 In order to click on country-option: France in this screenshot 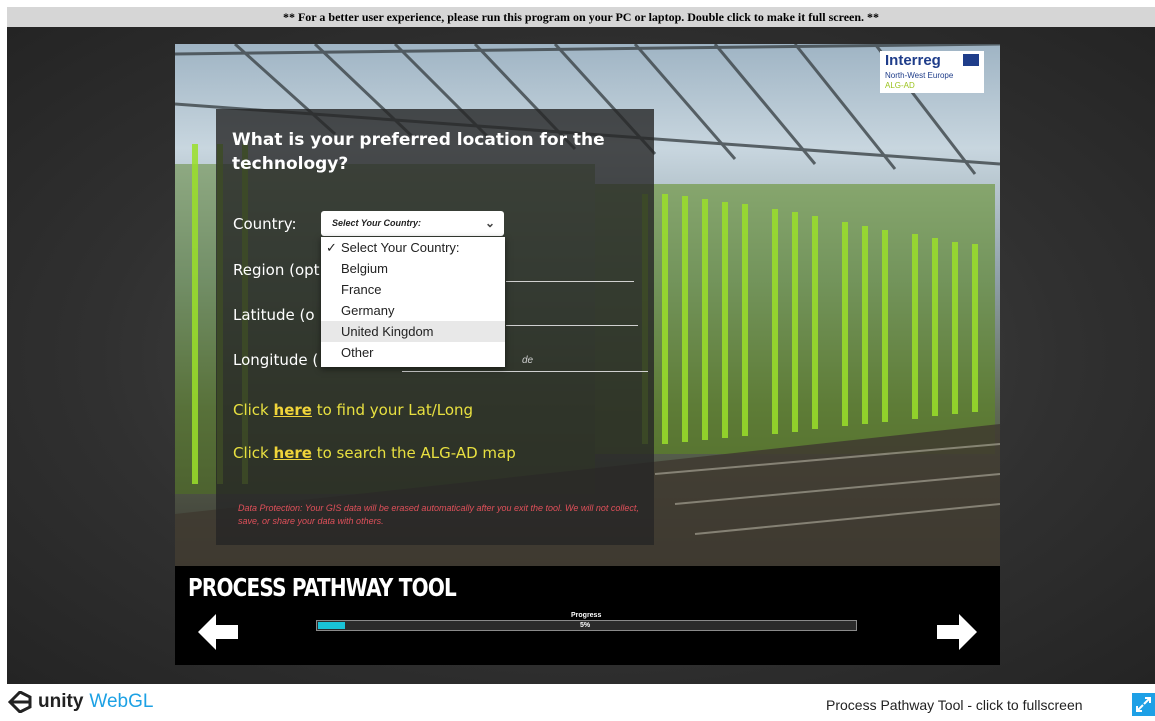, I will do `click(413, 289)`.